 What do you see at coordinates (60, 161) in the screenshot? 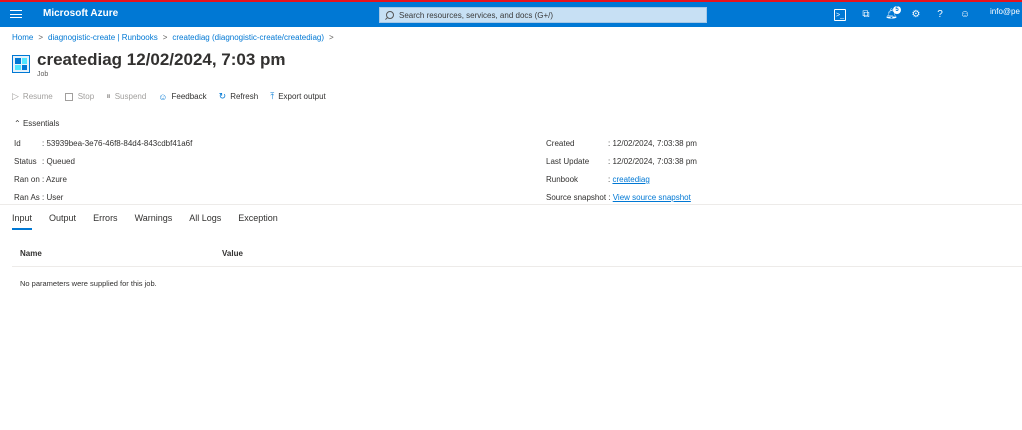
I see `essentials-value: Queued` at bounding box center [60, 161].